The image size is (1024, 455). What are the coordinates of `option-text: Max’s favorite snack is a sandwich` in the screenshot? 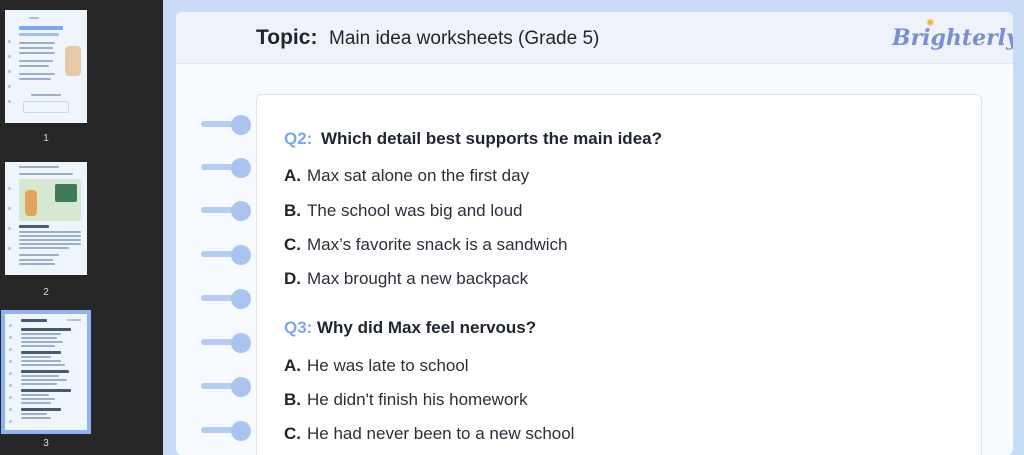 It's located at (437, 244).